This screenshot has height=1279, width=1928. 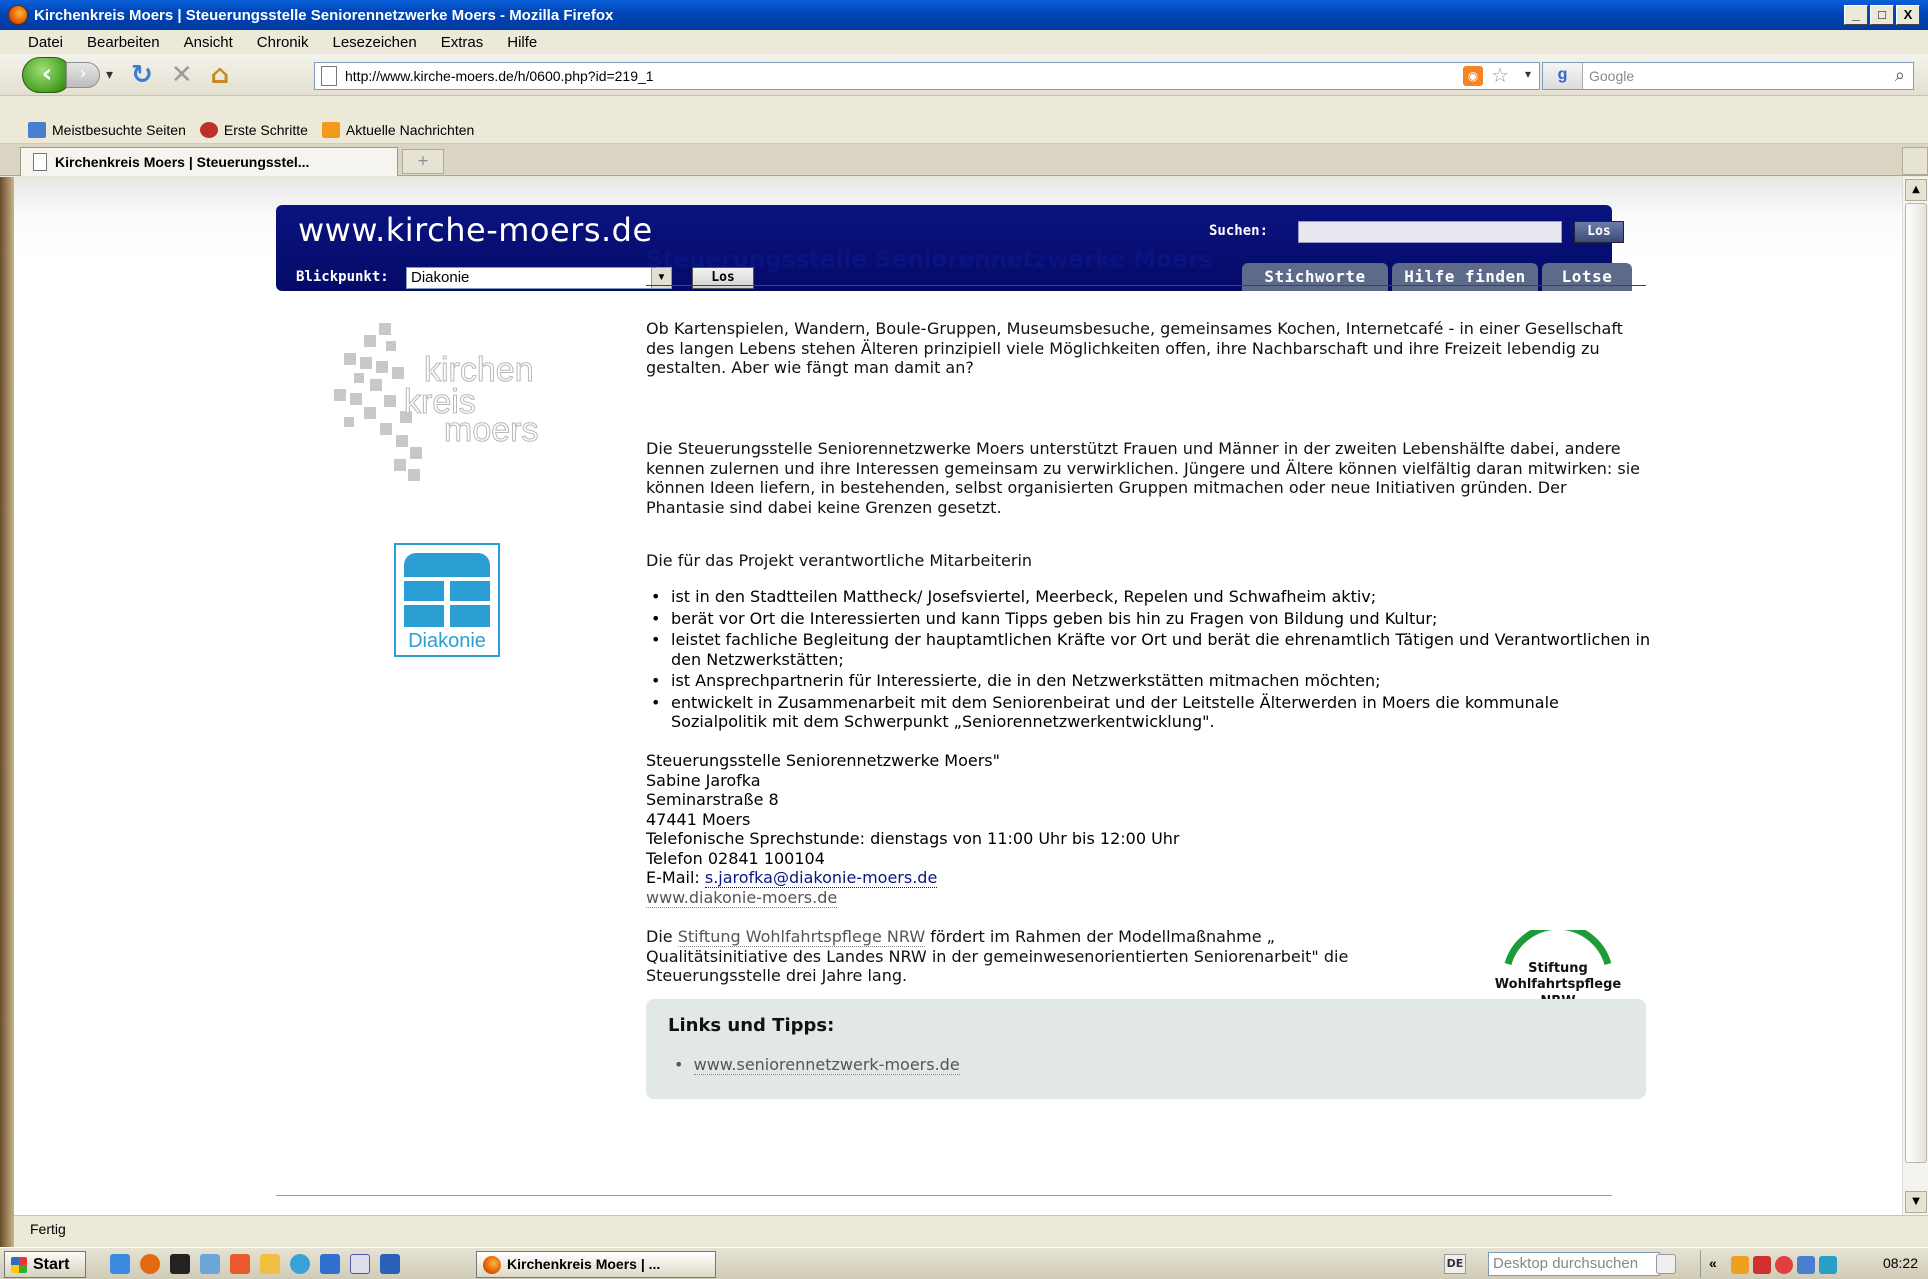 I want to click on stiftung-logo-line-1: Stiftung, so click(x=1558, y=968).